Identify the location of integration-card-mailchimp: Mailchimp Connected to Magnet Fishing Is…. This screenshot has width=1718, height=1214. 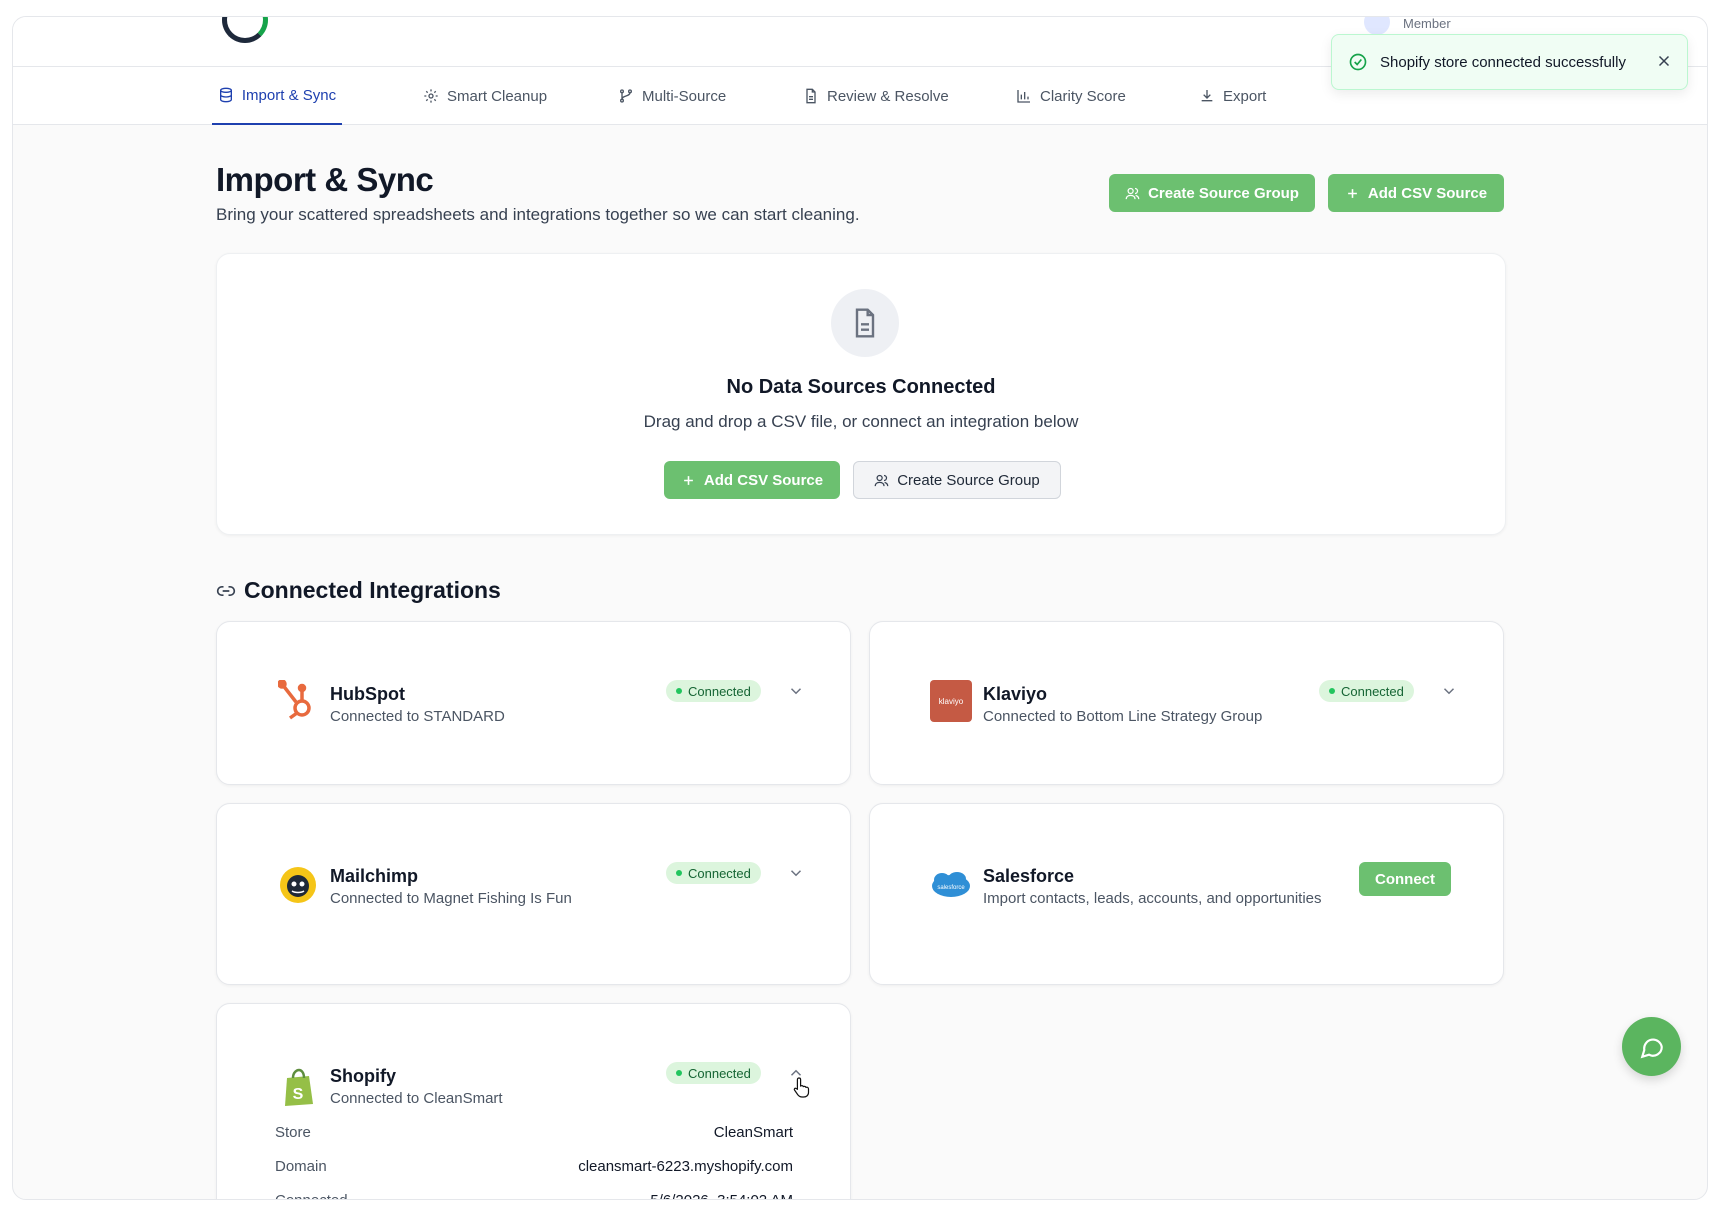
(533, 894).